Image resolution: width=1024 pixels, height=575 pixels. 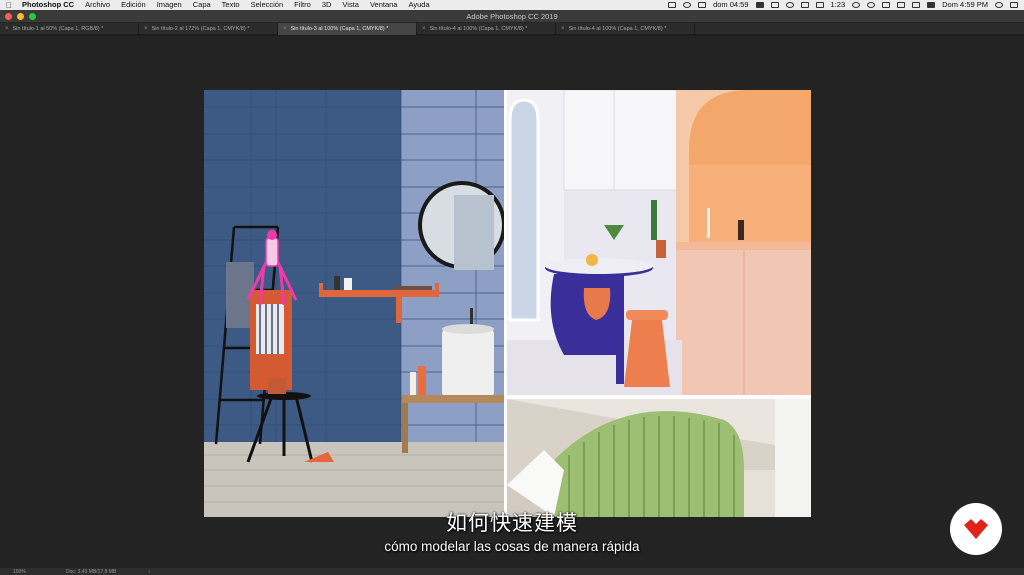 What do you see at coordinates (149, 572) in the screenshot?
I see `status-menu-arrow-icon: ›` at bounding box center [149, 572].